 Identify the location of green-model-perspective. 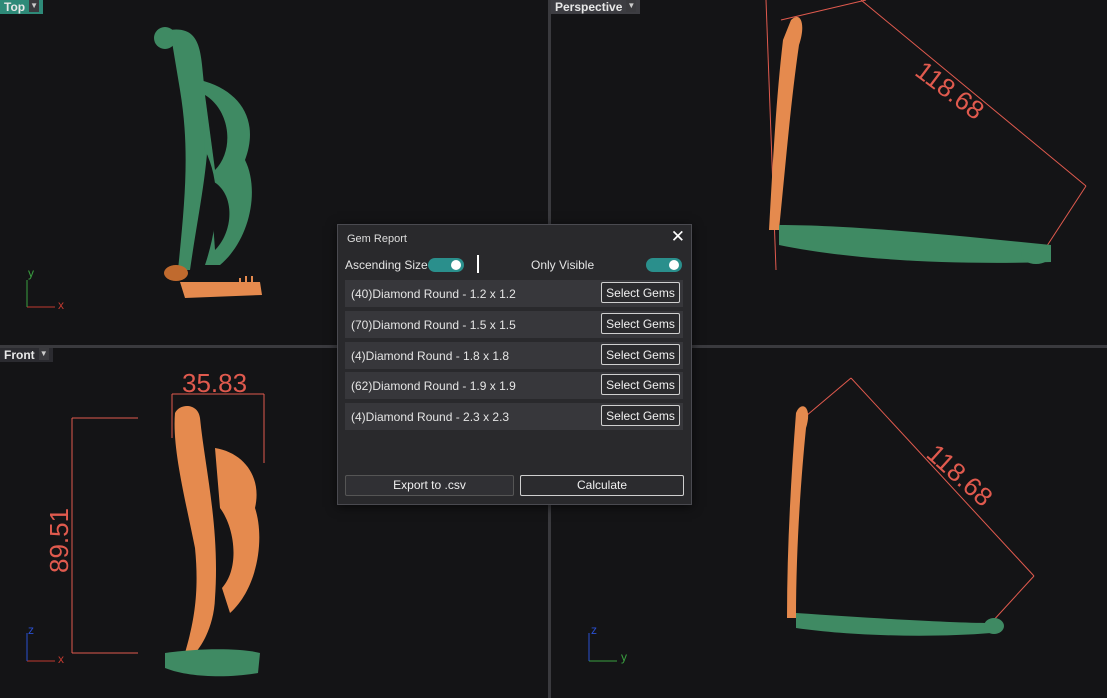
(915, 244).